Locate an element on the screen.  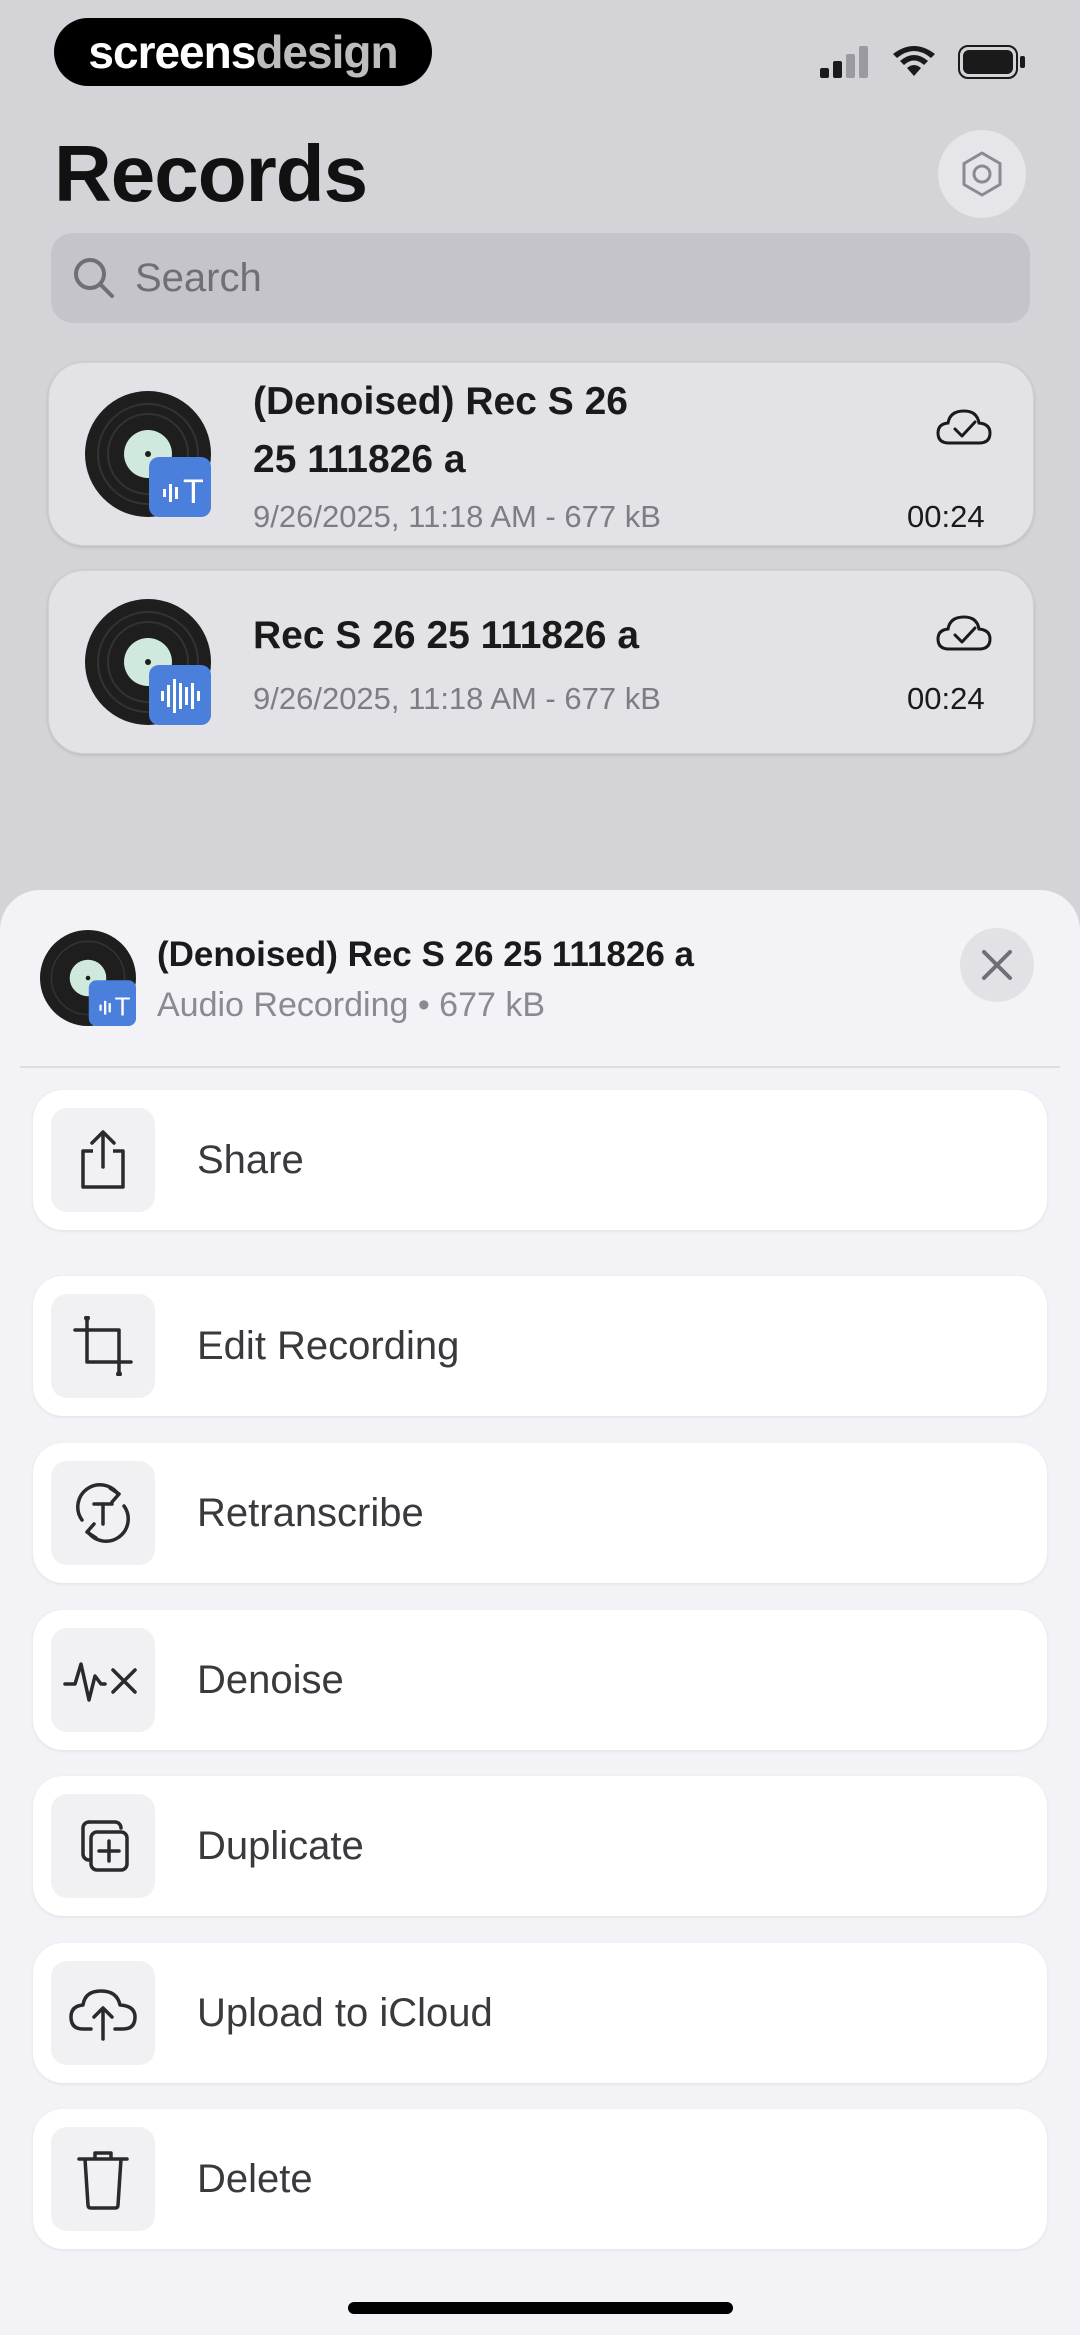
duplicate-icon is located at coordinates (105, 1846).